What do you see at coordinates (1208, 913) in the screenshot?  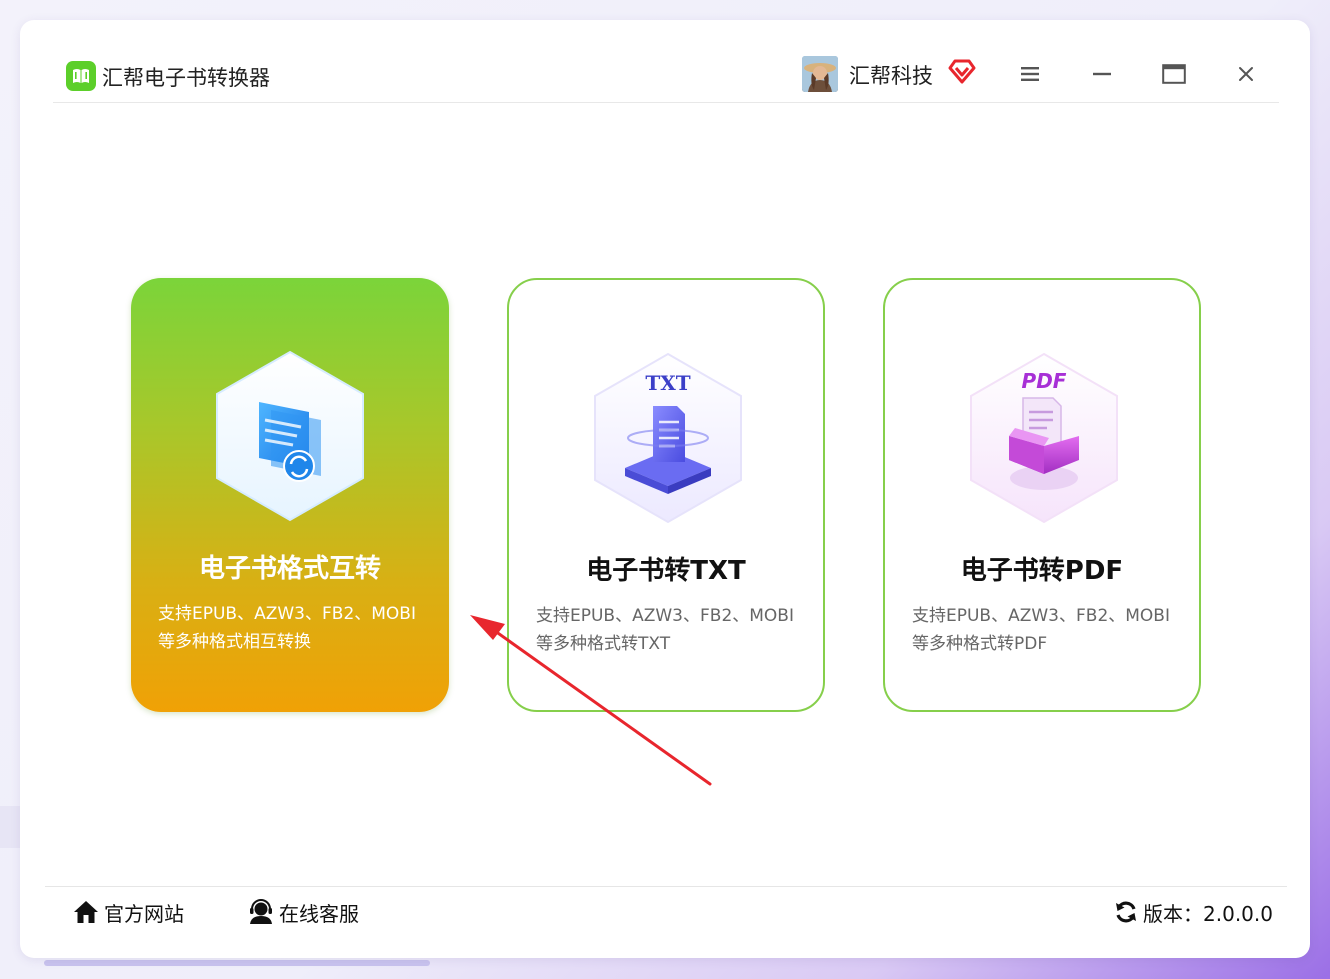 I see `version-label: 版本：2.0.0.0` at bounding box center [1208, 913].